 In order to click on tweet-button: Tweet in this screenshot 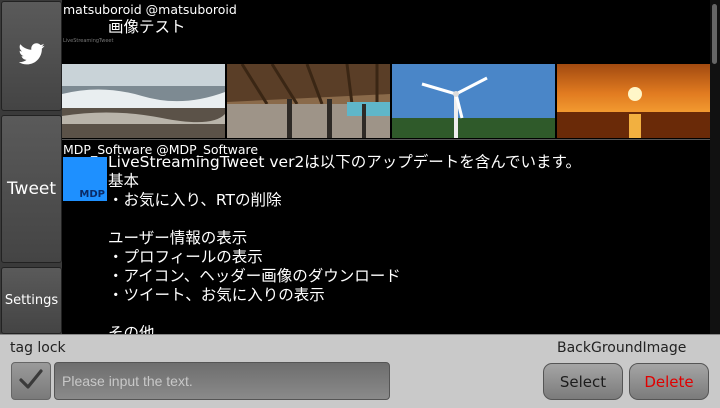, I will do `click(31, 189)`.